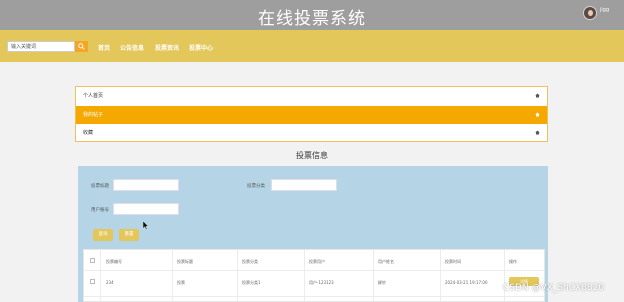 Image resolution: width=624 pixels, height=302 pixels. I want to click on menu-item-label: 个人首页, so click(93, 96).